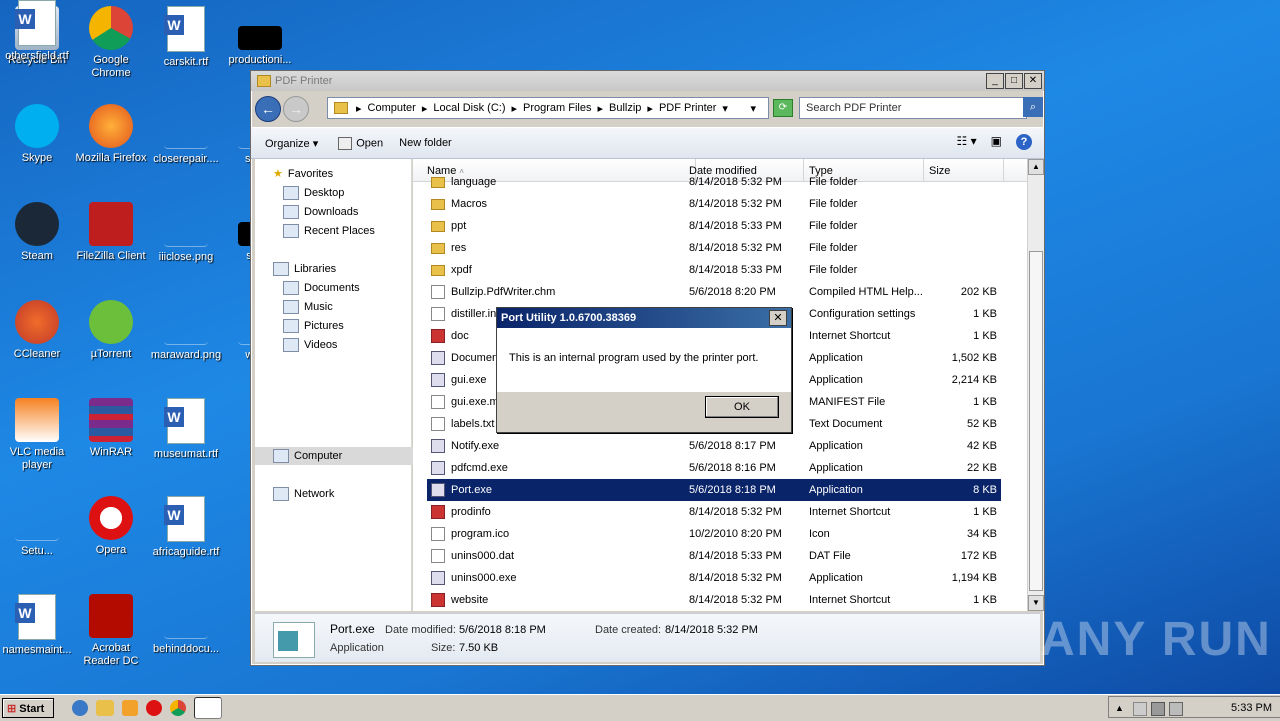  I want to click on close-button: ✕, so click(1033, 81).